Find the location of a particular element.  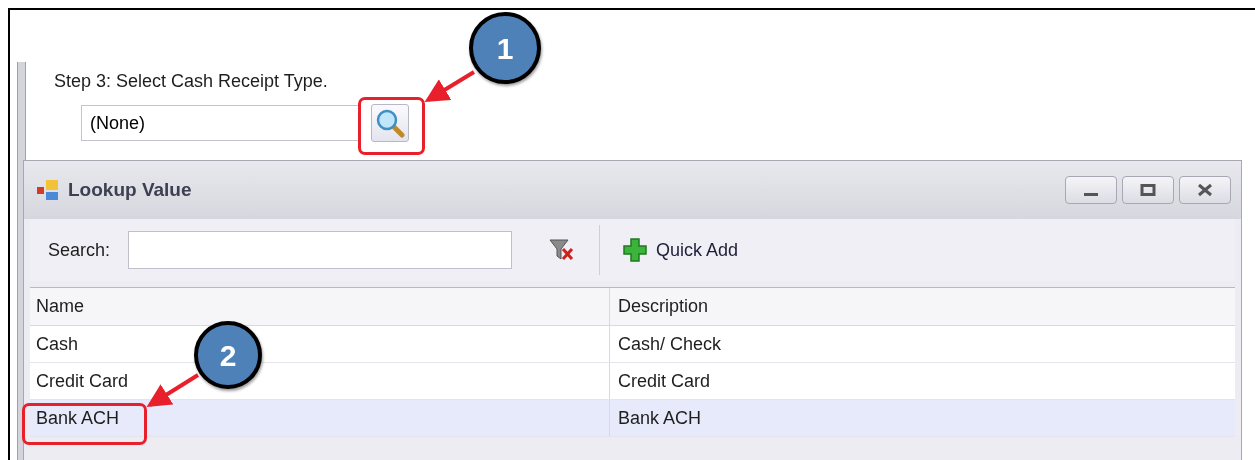

app-icon is located at coordinates (48, 190).